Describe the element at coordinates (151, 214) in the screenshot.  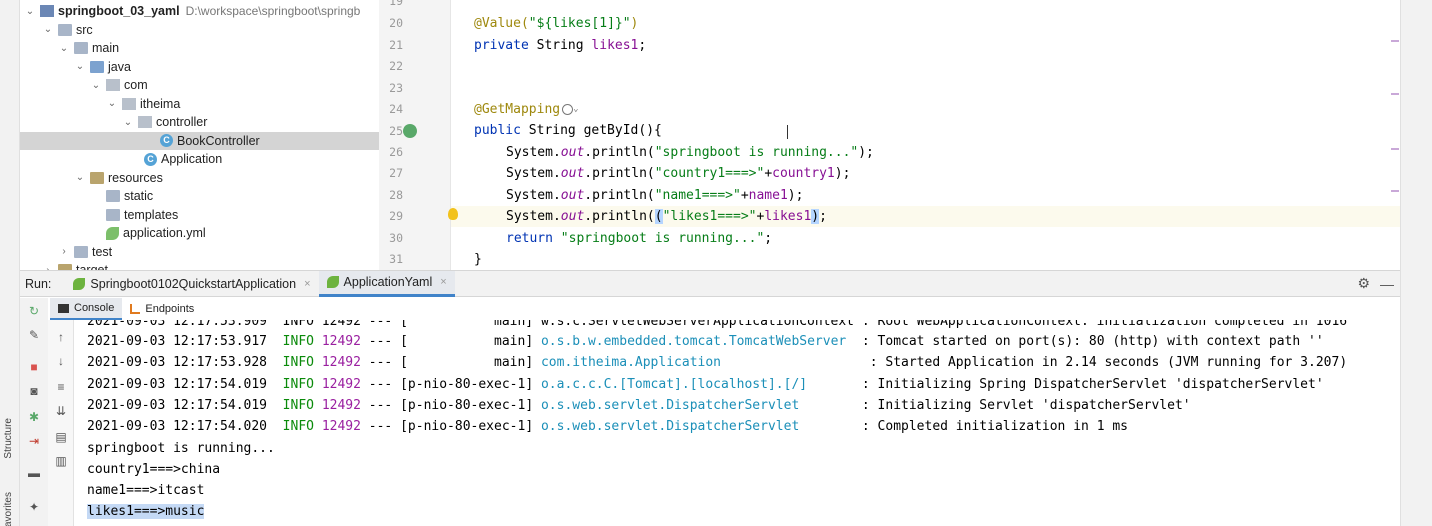
I see `tree-item-label: templates` at that location.